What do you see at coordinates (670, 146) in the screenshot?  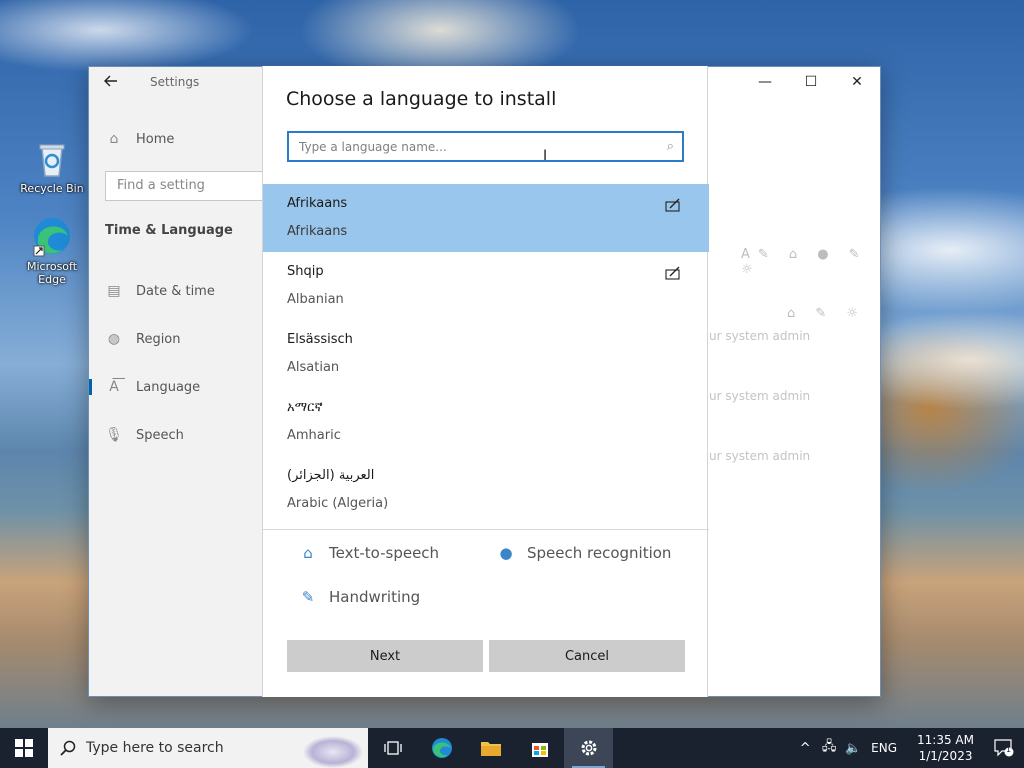 I see `search-icon: ⌕` at bounding box center [670, 146].